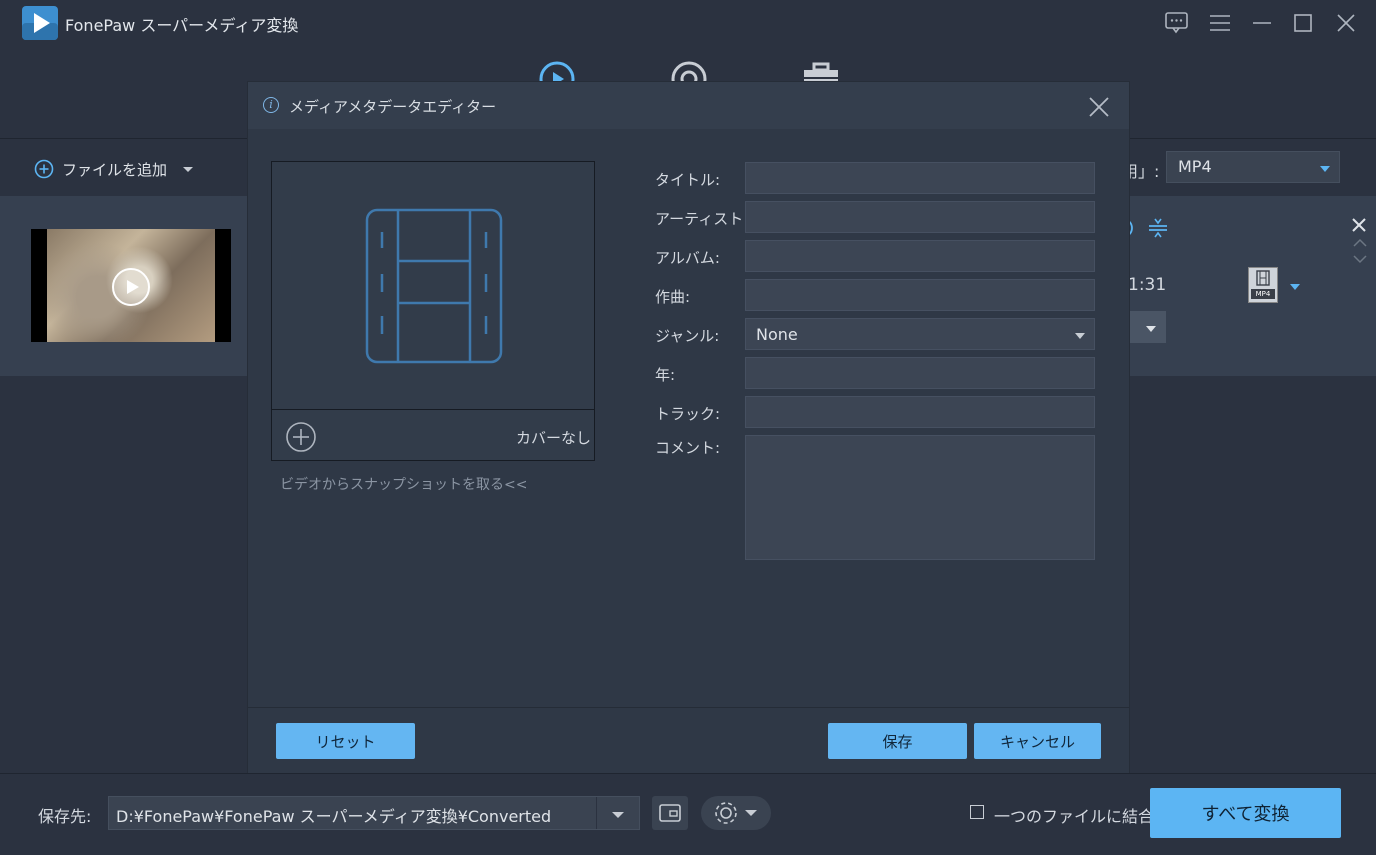  I want to click on genre-dropdown-icon, so click(1080, 337).